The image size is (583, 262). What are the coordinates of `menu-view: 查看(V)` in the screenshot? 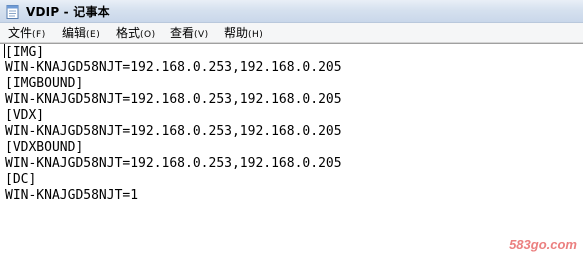 It's located at (189, 33).